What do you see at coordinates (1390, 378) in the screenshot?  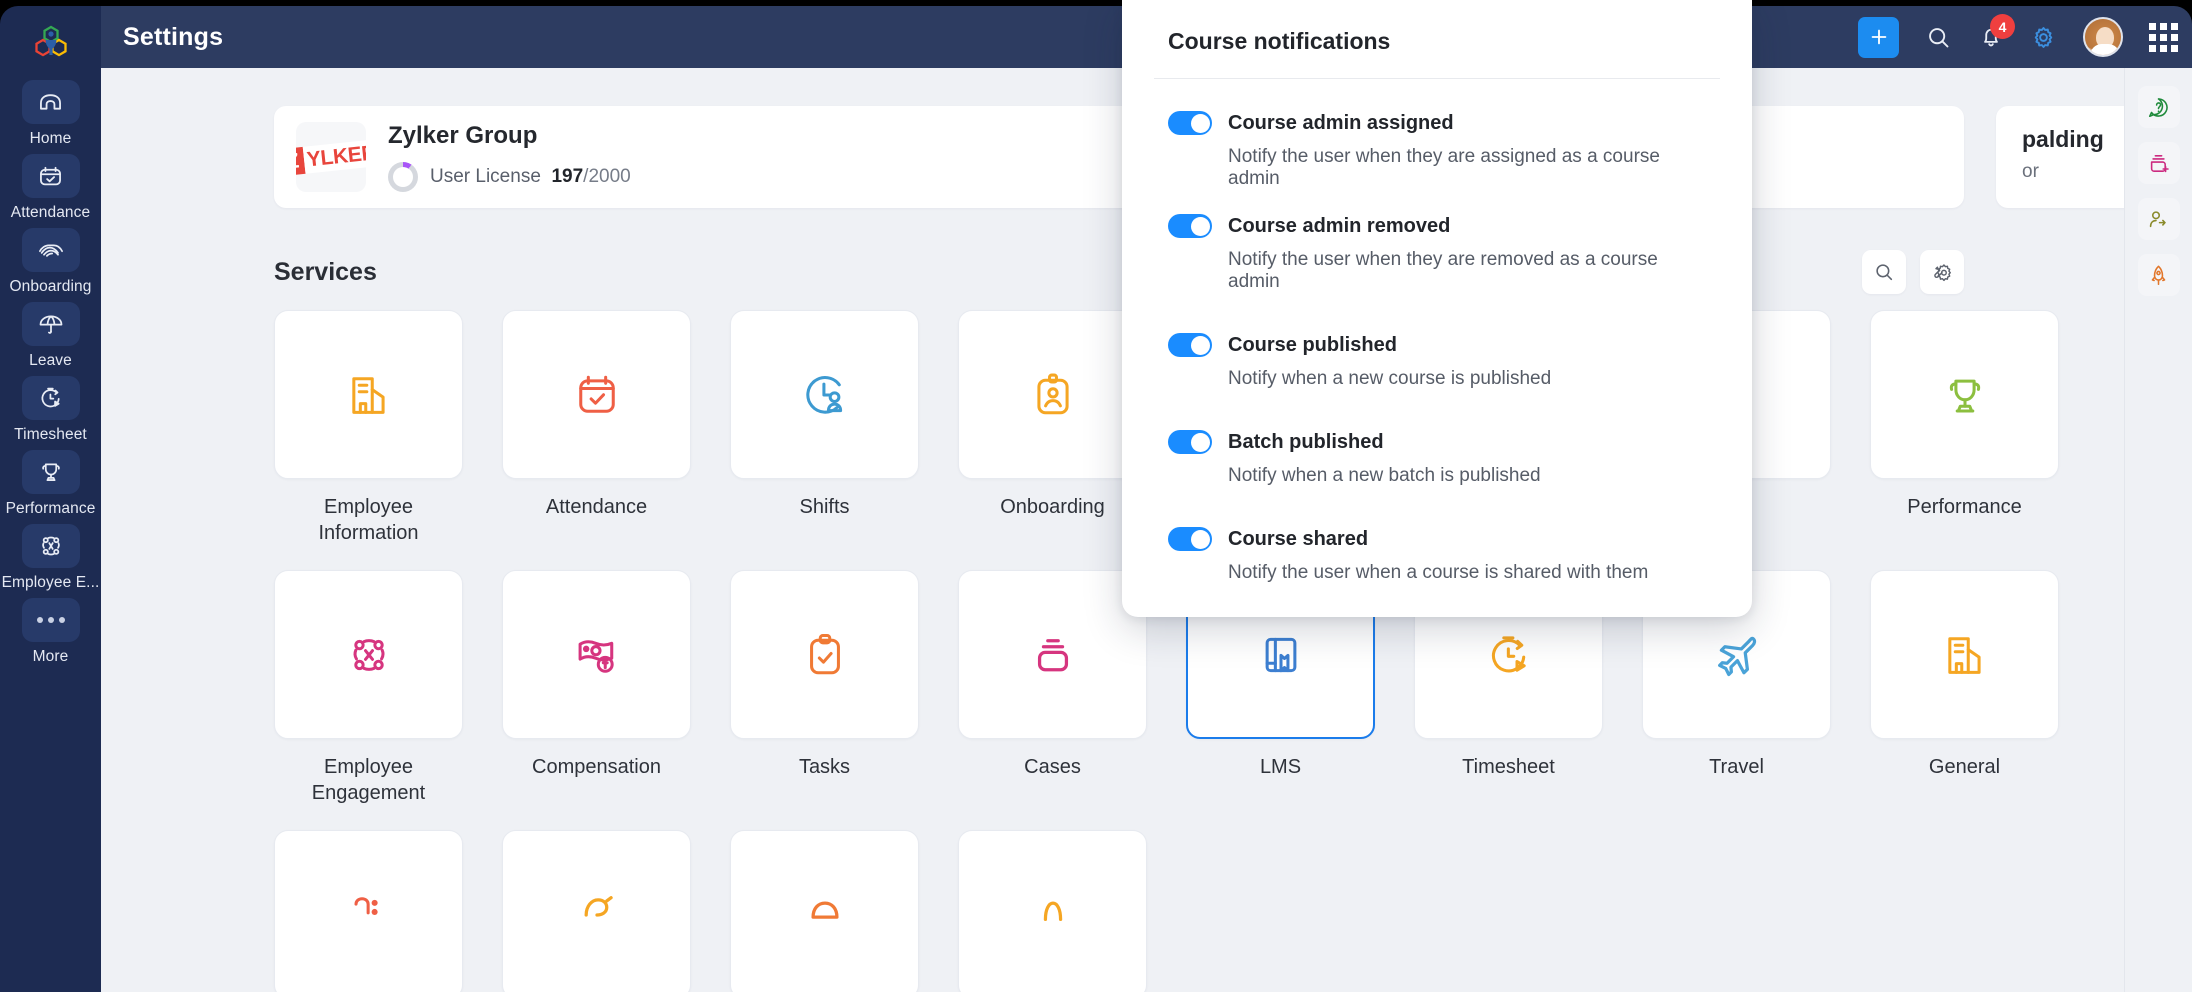 I see `notification-description: Notify when a new course is published` at bounding box center [1390, 378].